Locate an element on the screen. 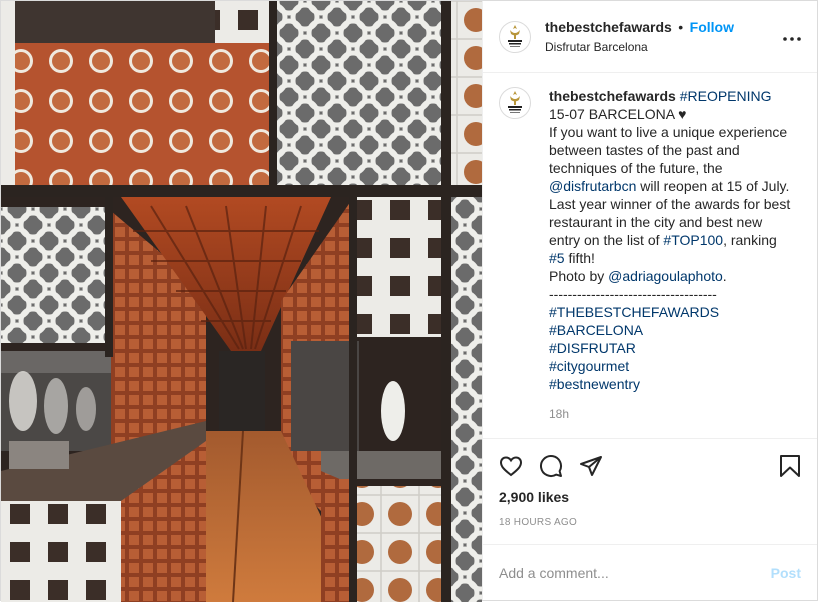 Image resolution: width=818 pixels, height=602 pixels. post-actions: 2,900 likes 18 HOURS AGO is located at coordinates (650, 491).